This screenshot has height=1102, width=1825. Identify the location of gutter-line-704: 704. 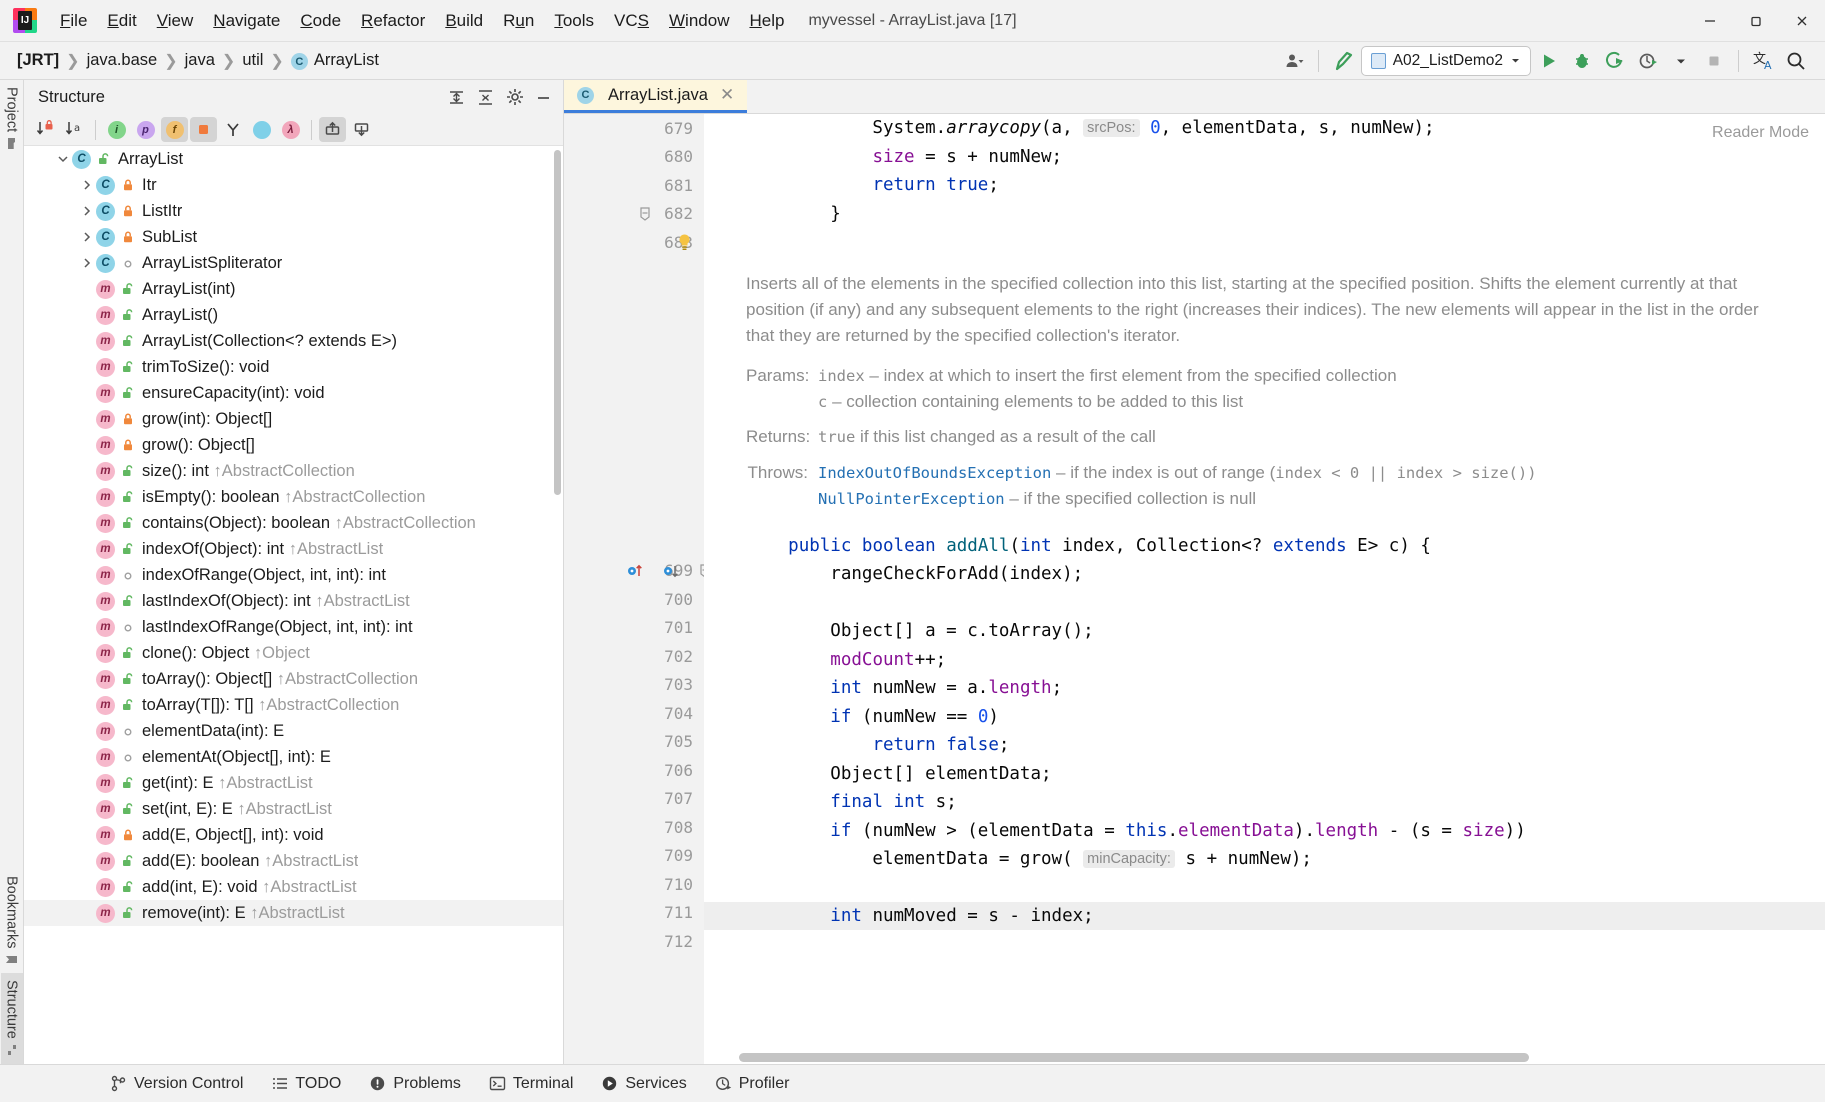
(634, 713).